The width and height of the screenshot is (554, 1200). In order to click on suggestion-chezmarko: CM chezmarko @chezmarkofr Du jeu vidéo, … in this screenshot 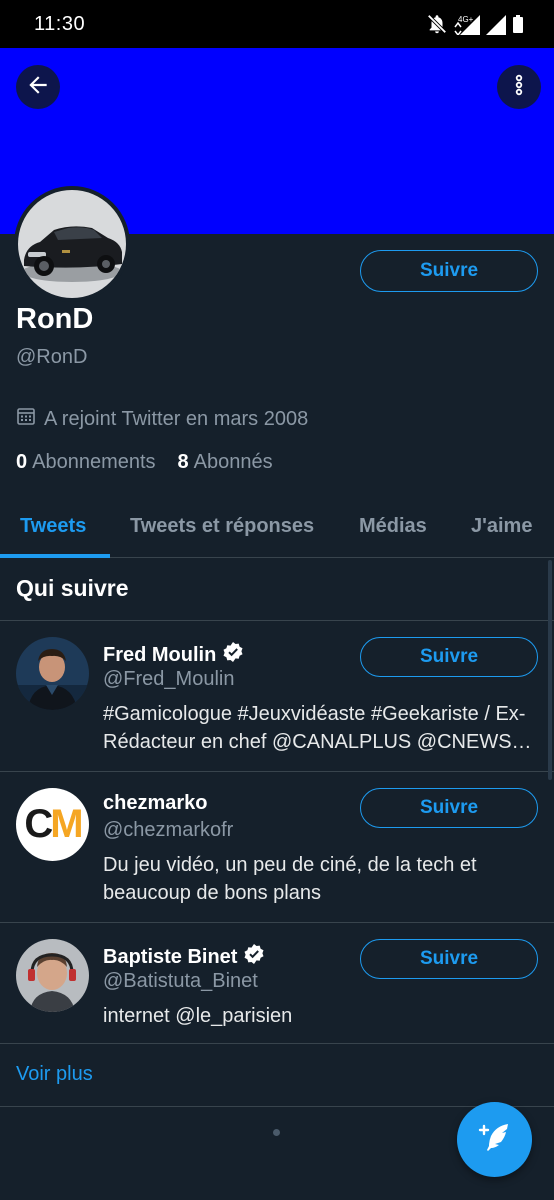, I will do `click(277, 847)`.